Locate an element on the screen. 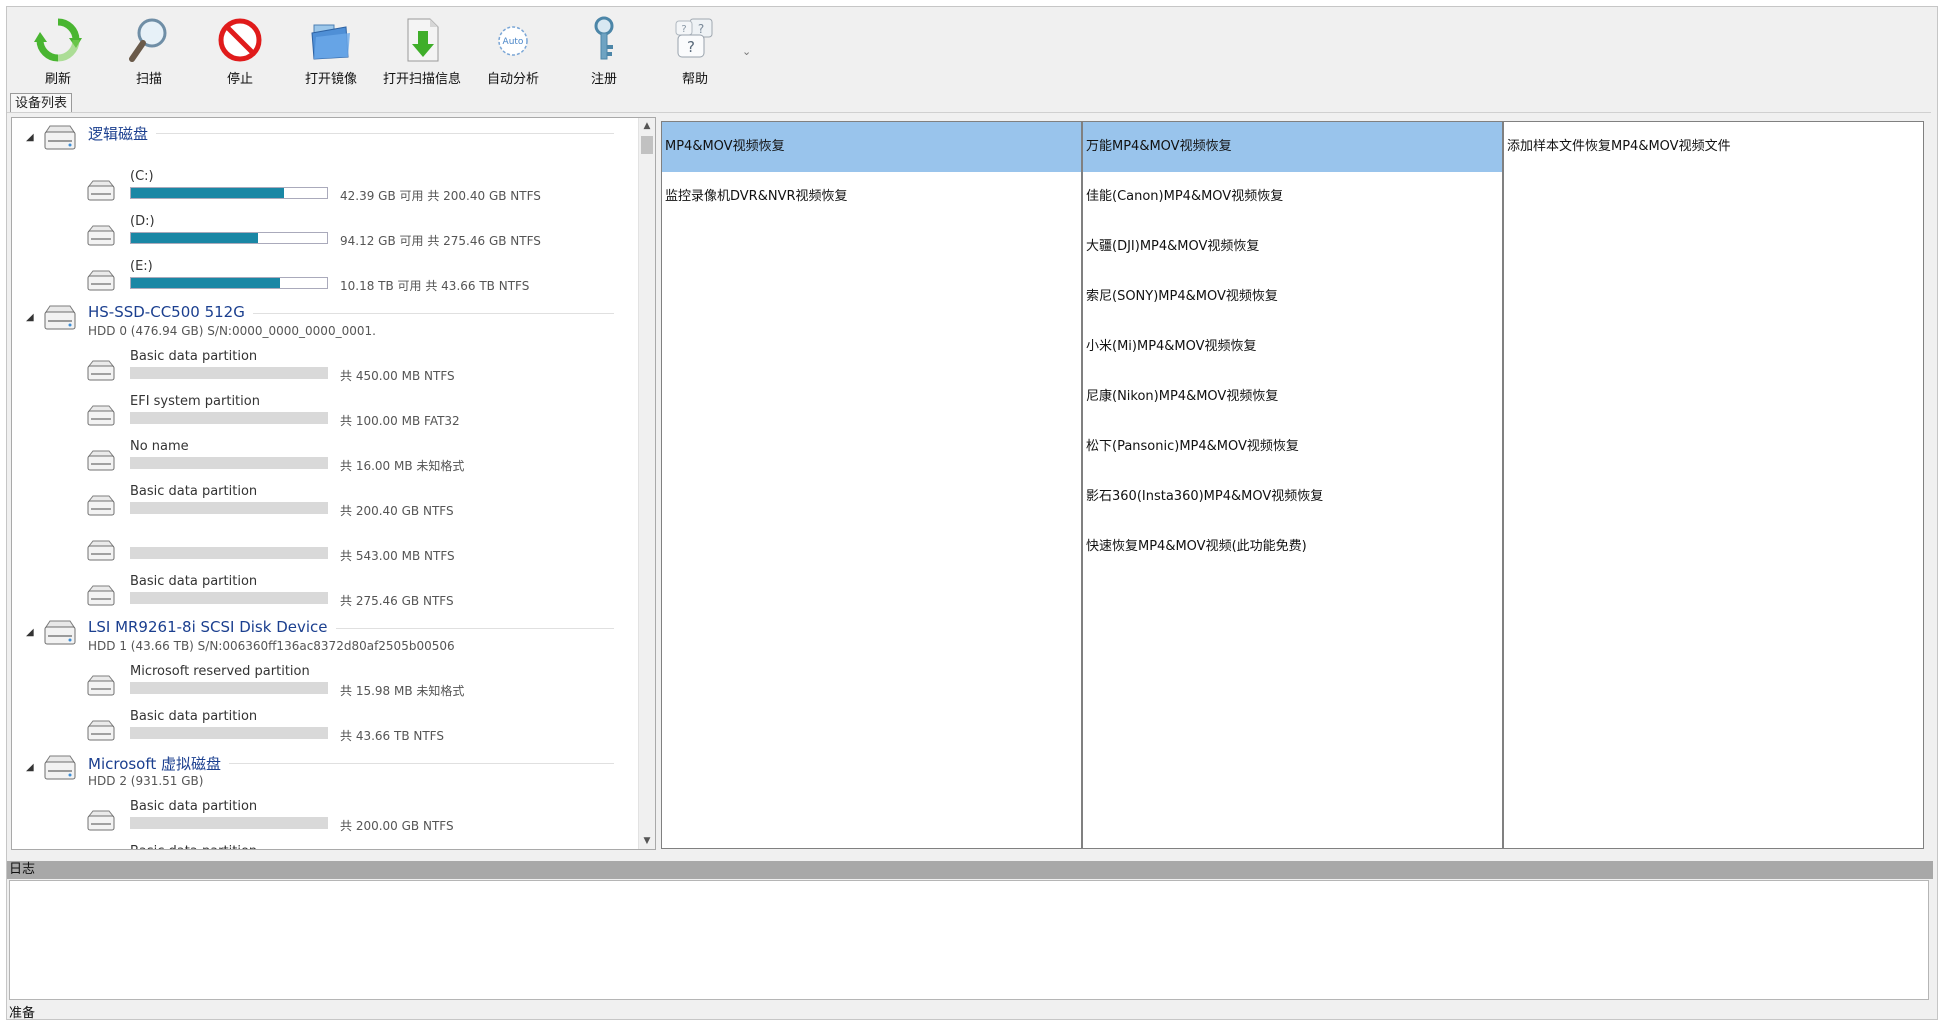  log-header: 日志 is located at coordinates (970, 870).